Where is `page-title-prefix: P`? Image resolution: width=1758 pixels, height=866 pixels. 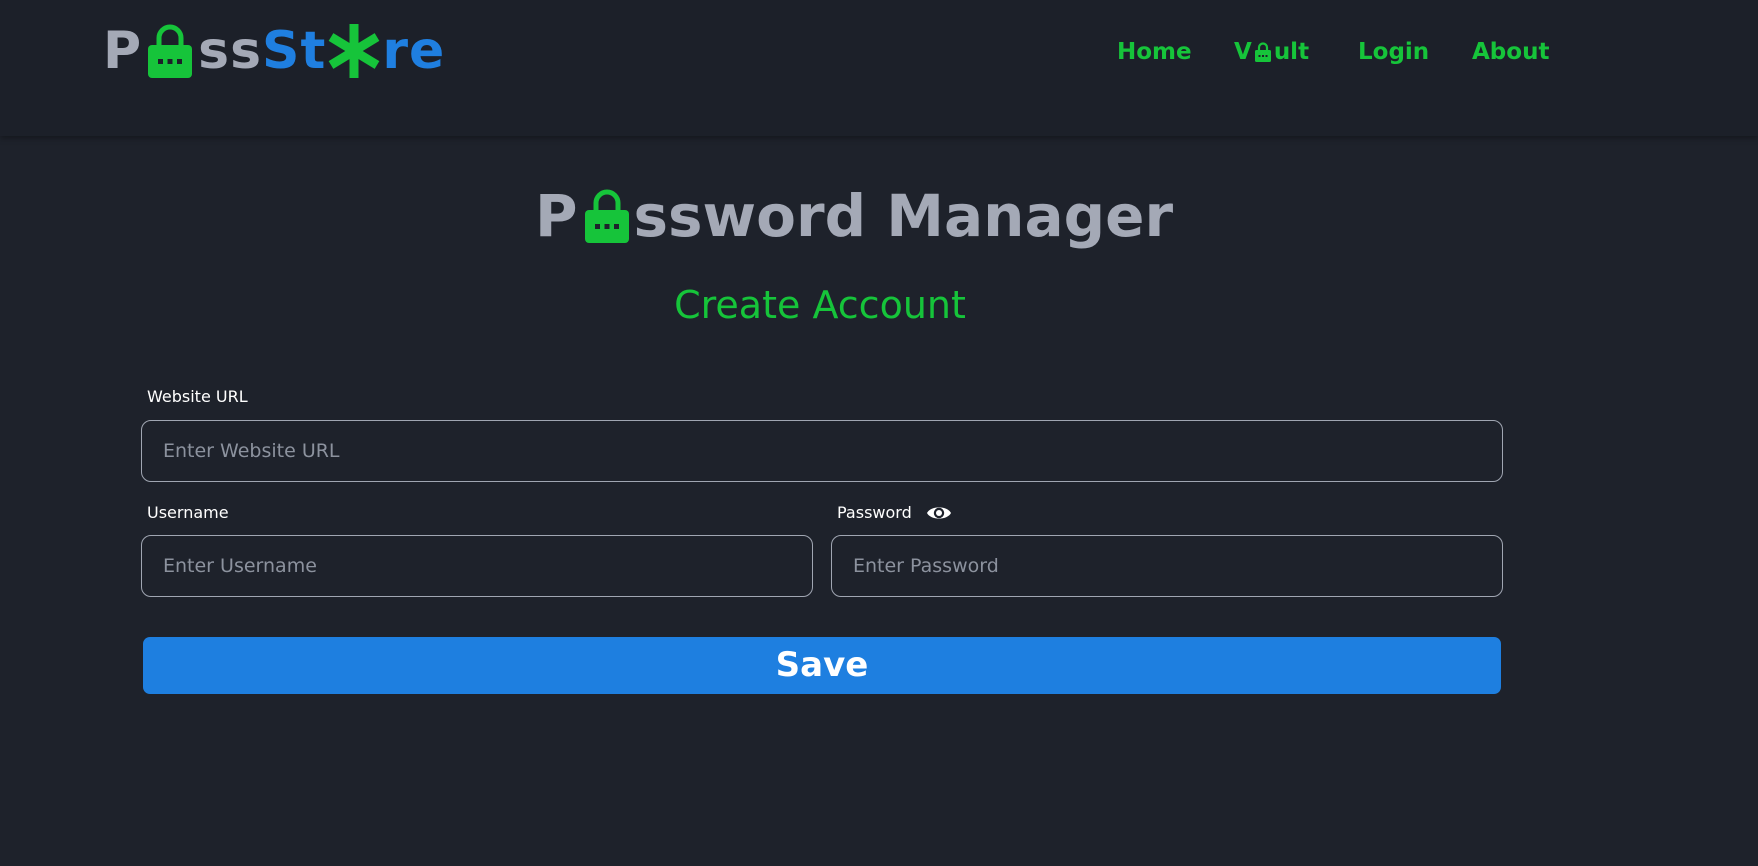
page-title-prefix: P is located at coordinates (556, 216).